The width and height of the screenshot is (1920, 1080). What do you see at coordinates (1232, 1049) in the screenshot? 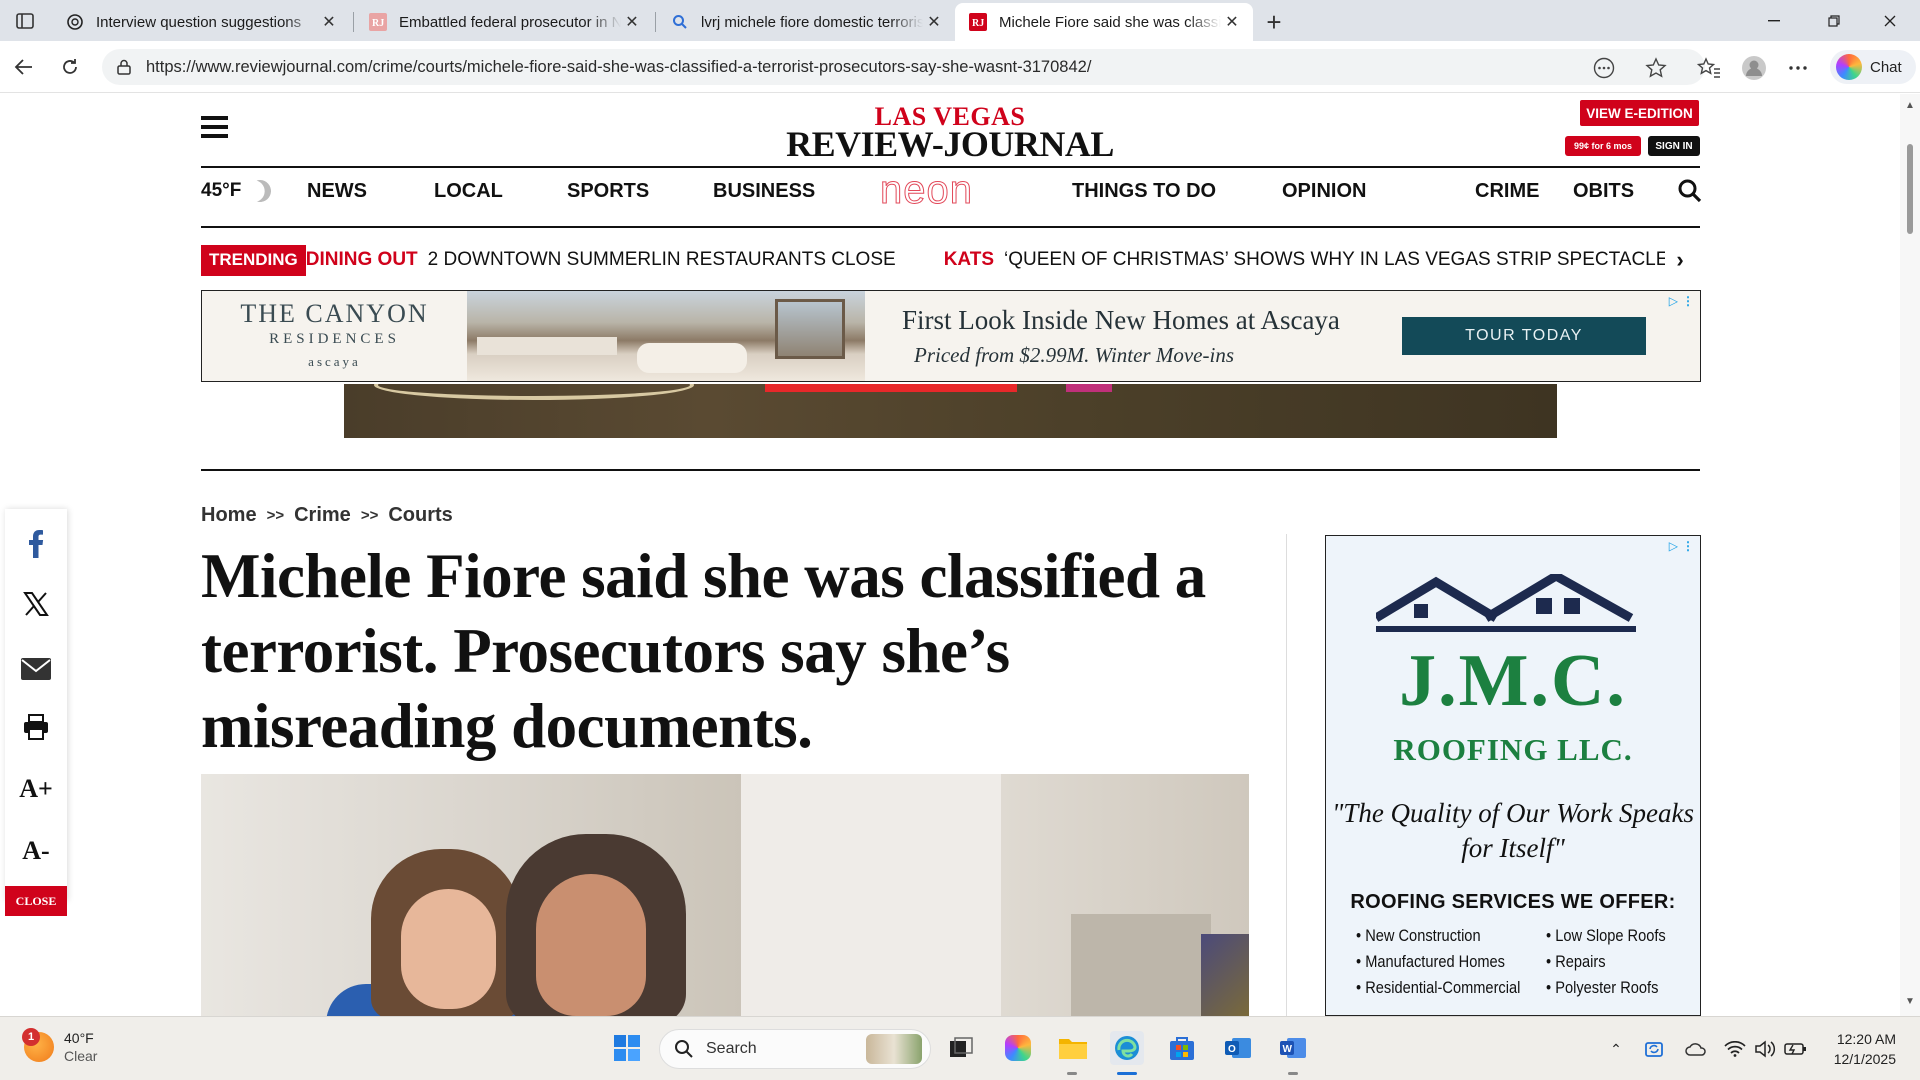
I see `svg-text: O` at bounding box center [1232, 1049].